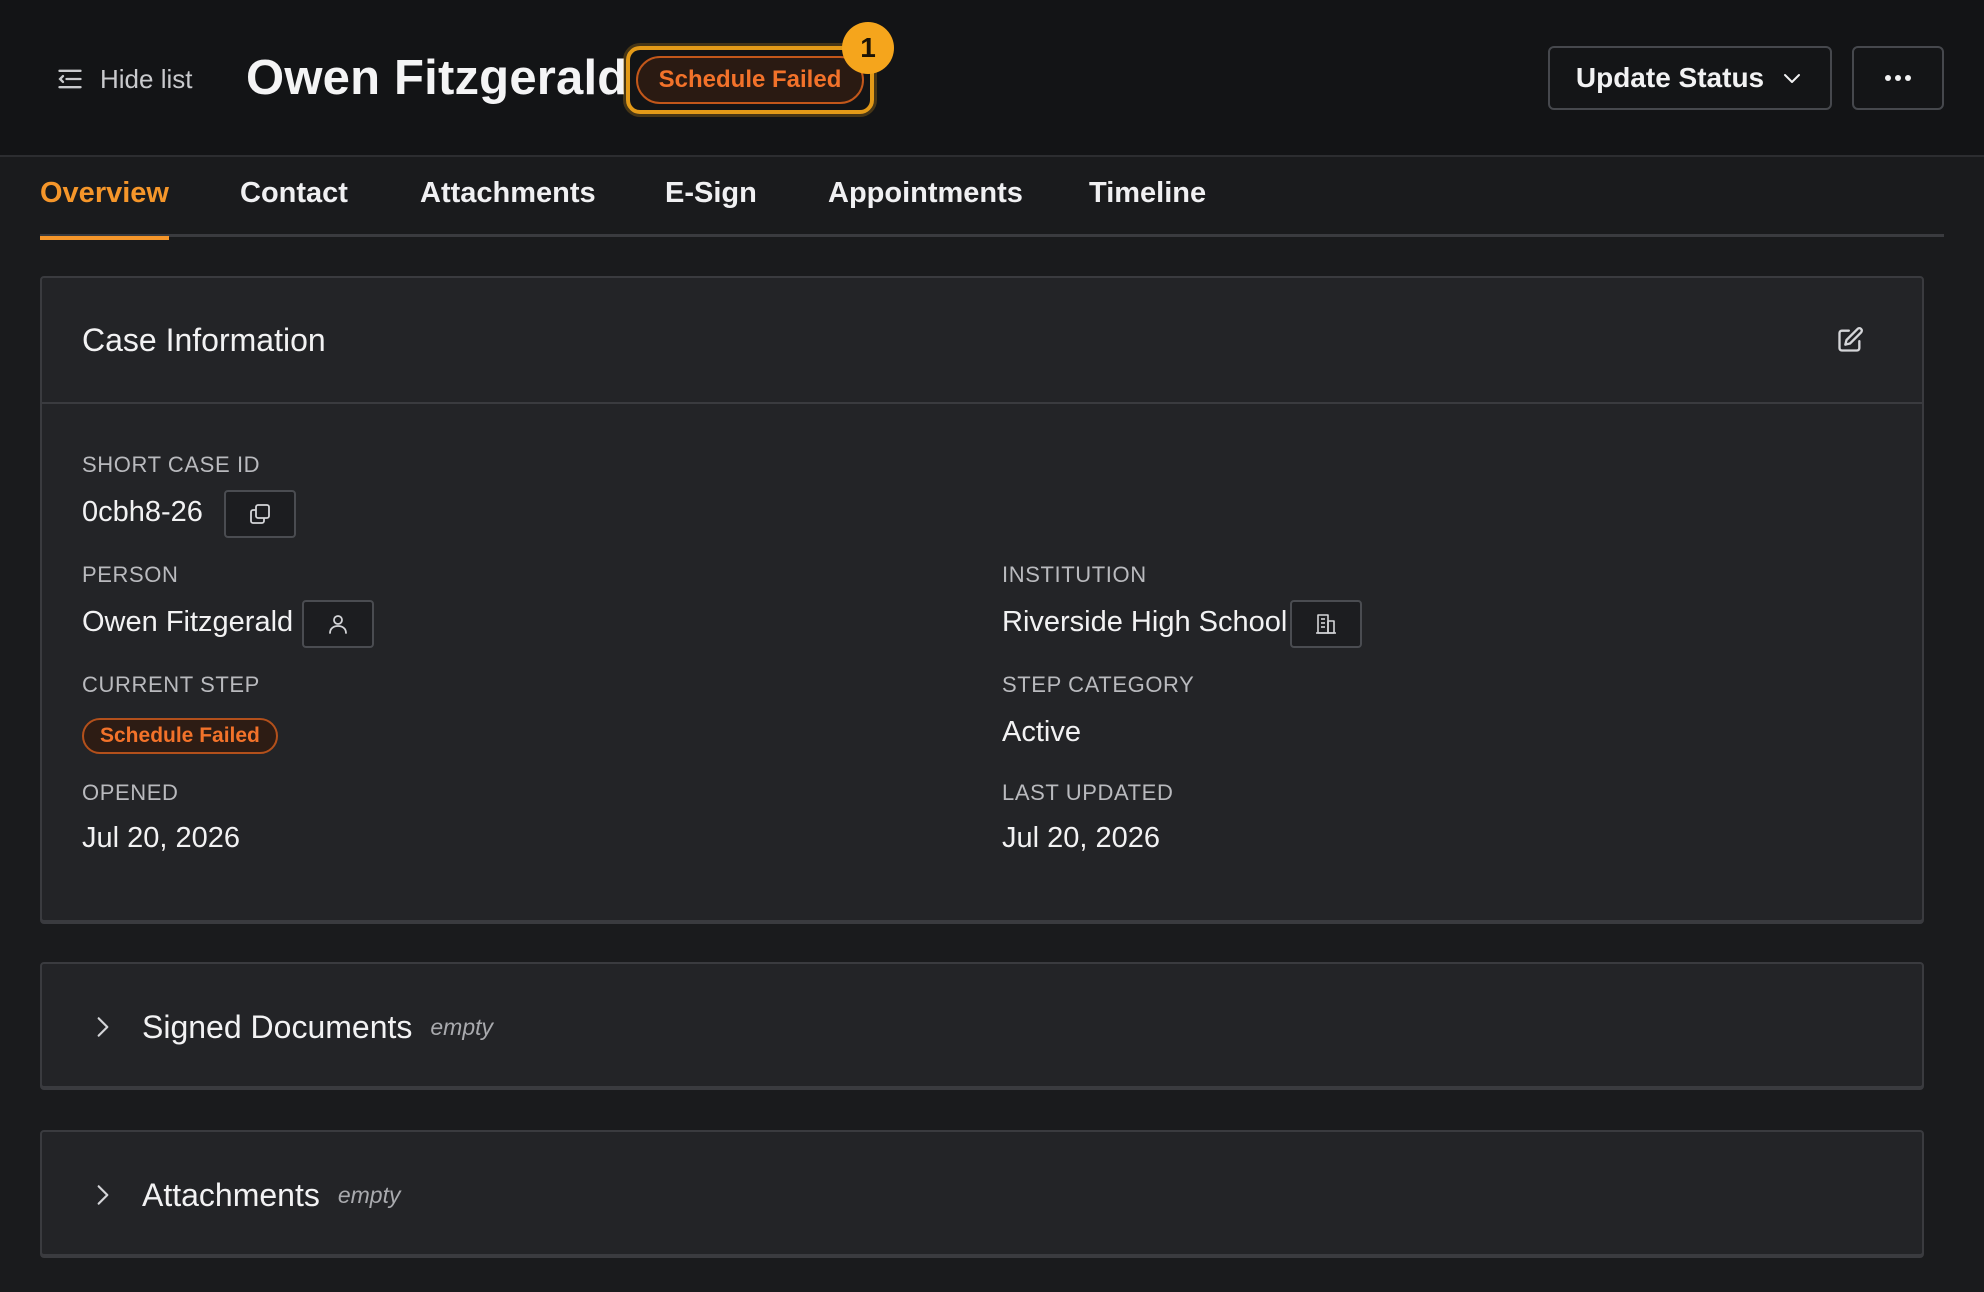  Describe the element at coordinates (1850, 340) in the screenshot. I see `edit-icon` at that location.